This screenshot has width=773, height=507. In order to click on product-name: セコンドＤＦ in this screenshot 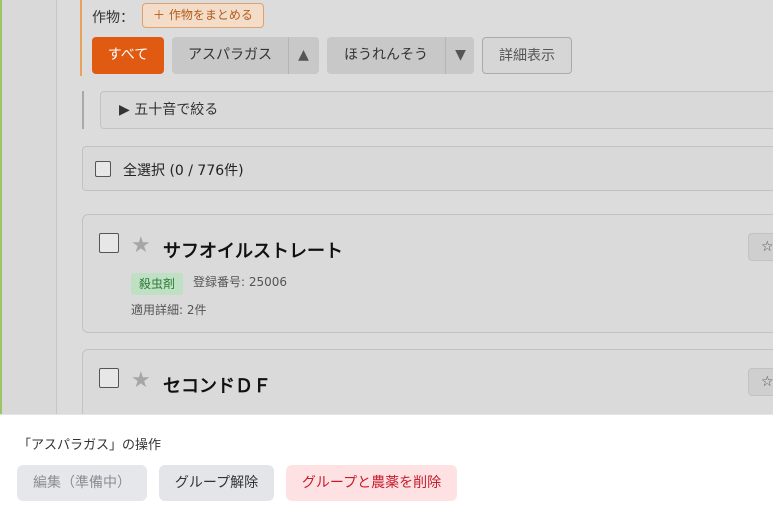, I will do `click(217, 385)`.